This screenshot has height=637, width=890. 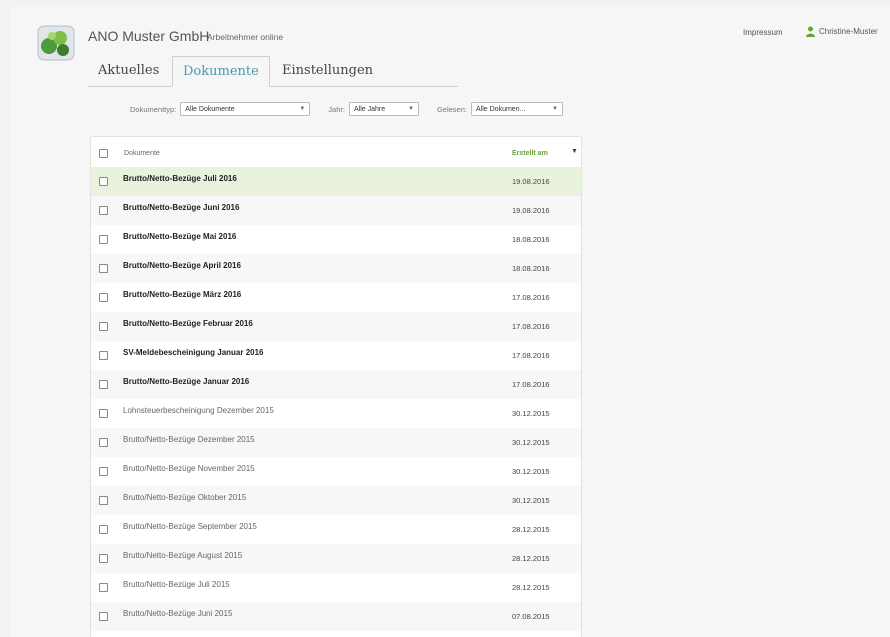 I want to click on user-name: Christine-Muster, so click(x=848, y=31).